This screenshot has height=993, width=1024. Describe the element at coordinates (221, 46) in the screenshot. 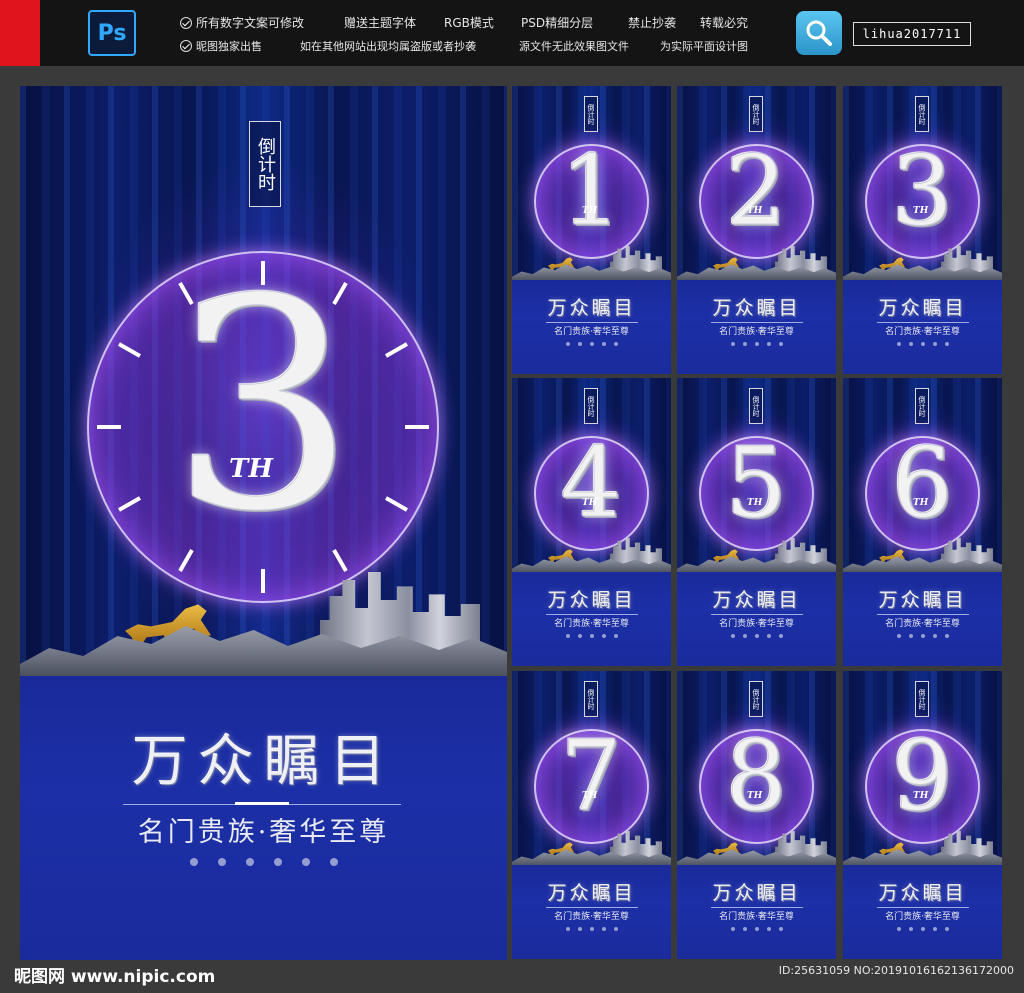

I see `feature-item: 昵图独家出售` at that location.